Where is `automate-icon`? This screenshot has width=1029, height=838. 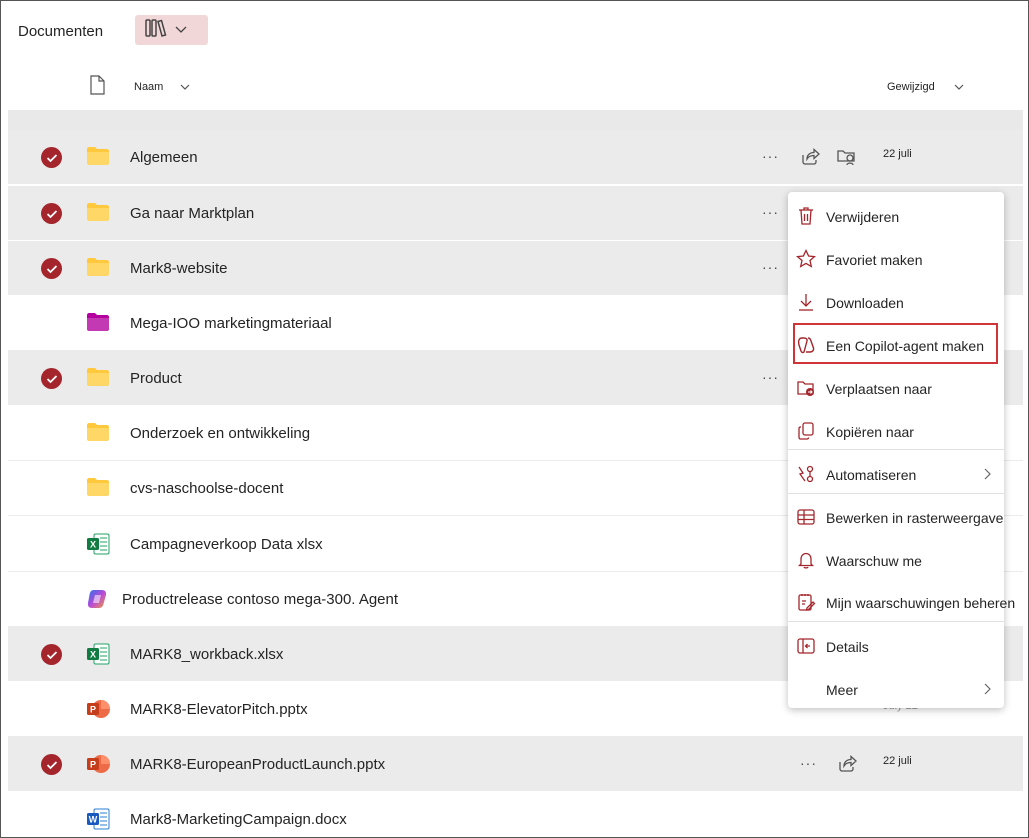
automate-icon is located at coordinates (806, 474).